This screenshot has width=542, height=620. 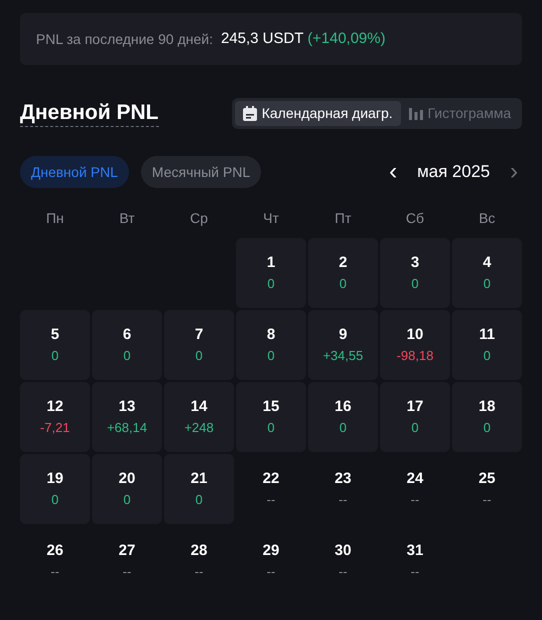 I want to click on day-number: 16, so click(x=343, y=407).